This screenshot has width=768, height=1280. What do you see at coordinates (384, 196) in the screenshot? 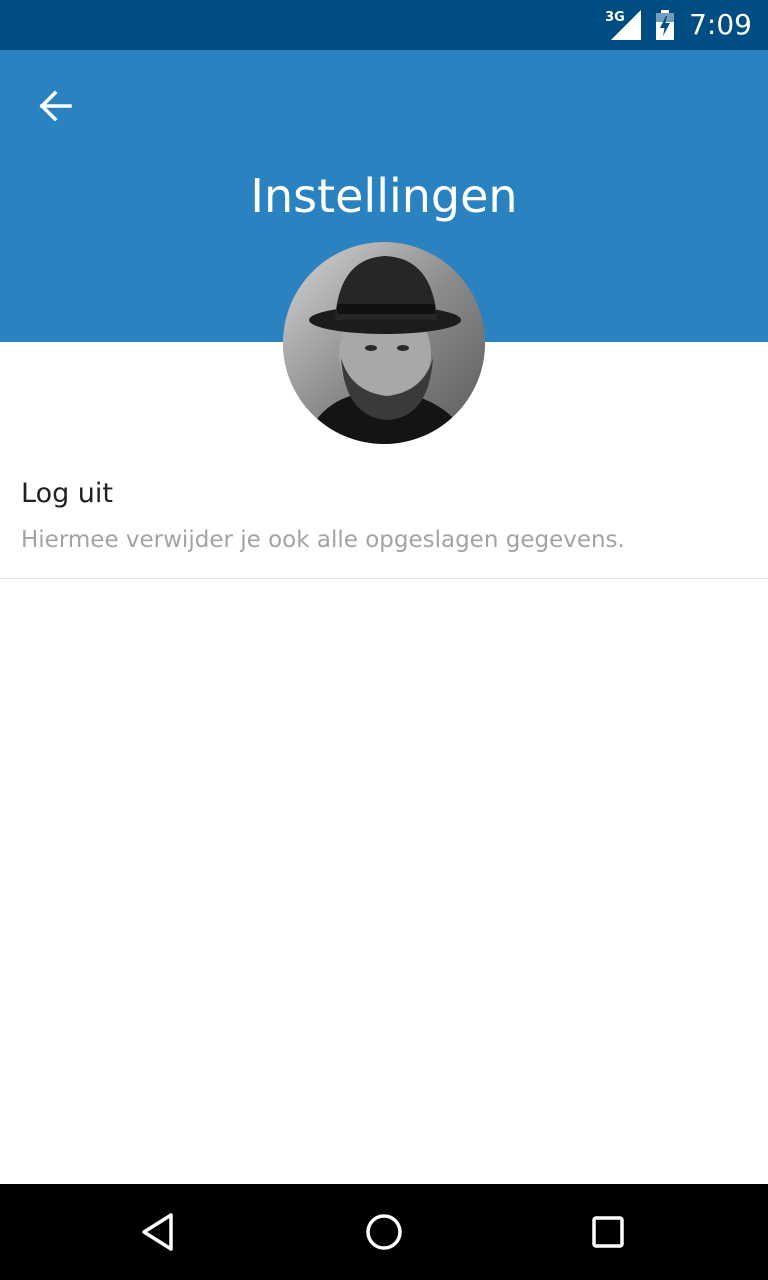
I see `page-title: Instellingen` at bounding box center [384, 196].